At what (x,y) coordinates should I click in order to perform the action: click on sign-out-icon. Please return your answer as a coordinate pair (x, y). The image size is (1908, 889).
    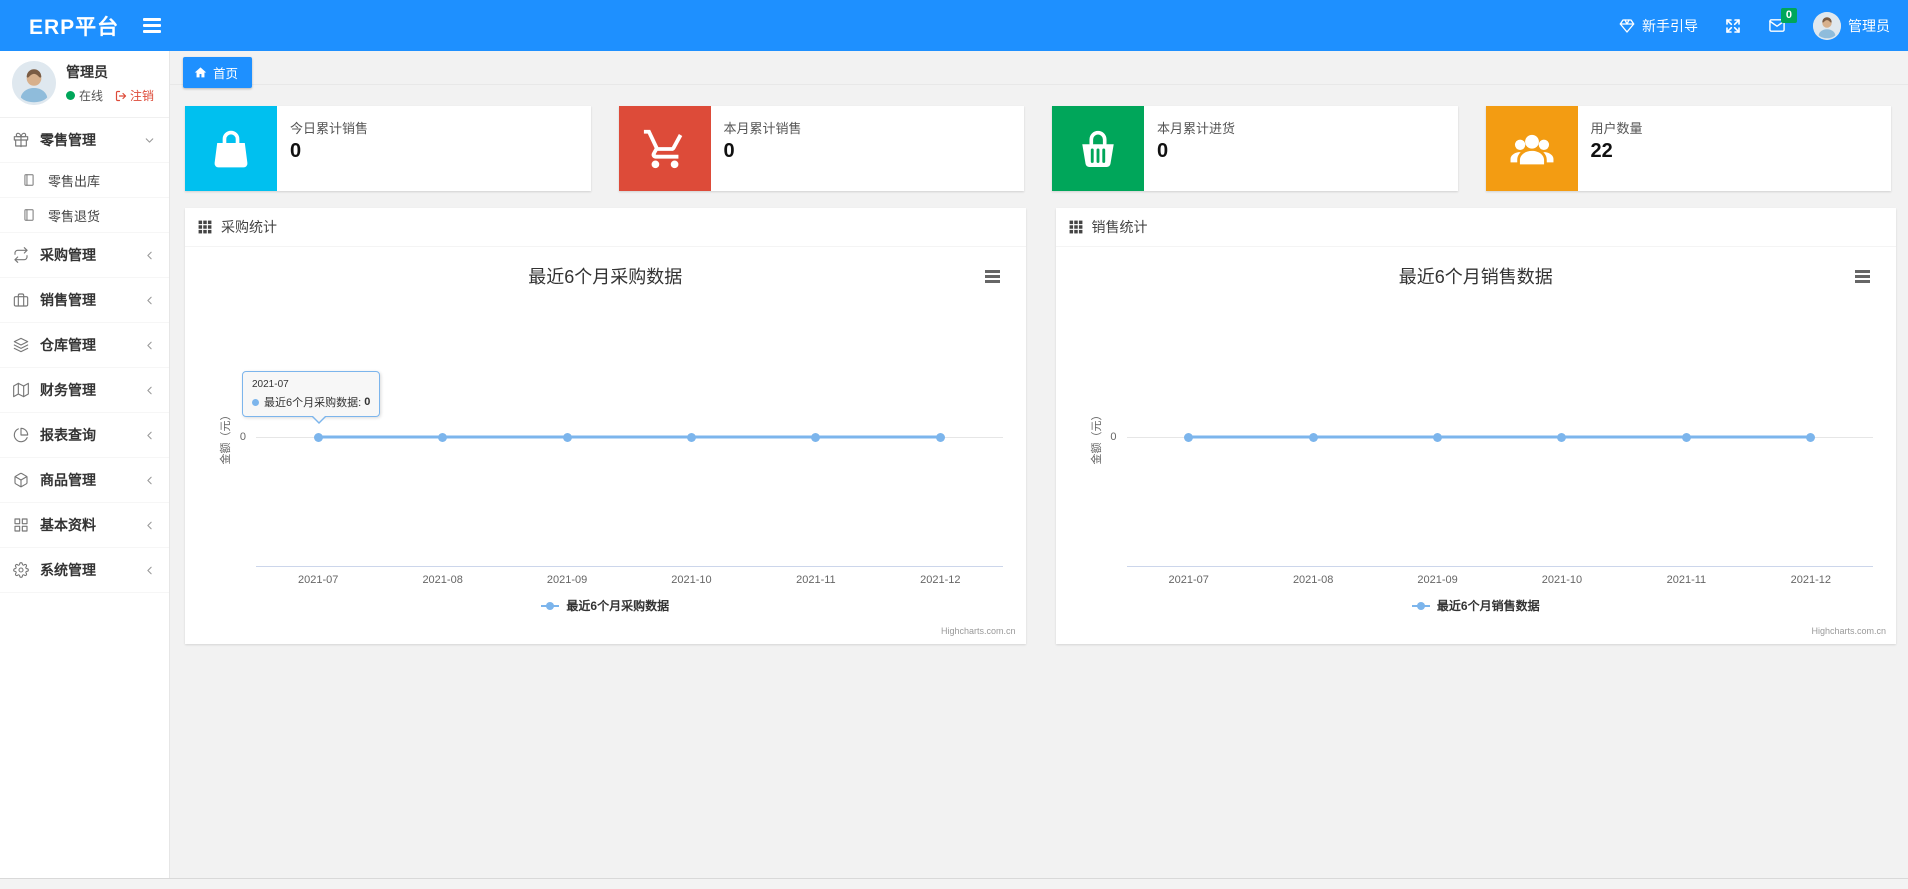
    Looking at the image, I should click on (121, 96).